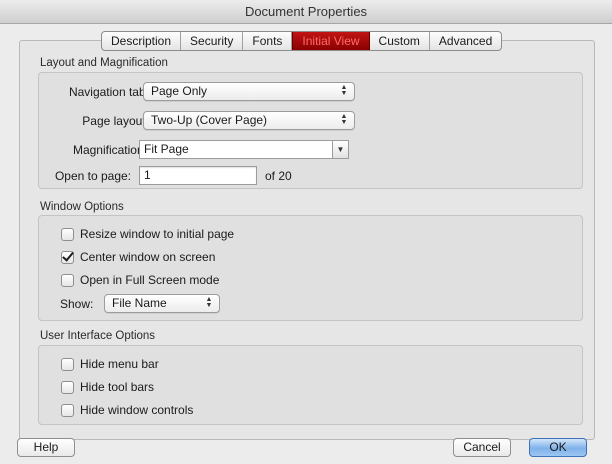 The image size is (612, 464). Describe the element at coordinates (46, 447) in the screenshot. I see `help-button: Help` at that location.